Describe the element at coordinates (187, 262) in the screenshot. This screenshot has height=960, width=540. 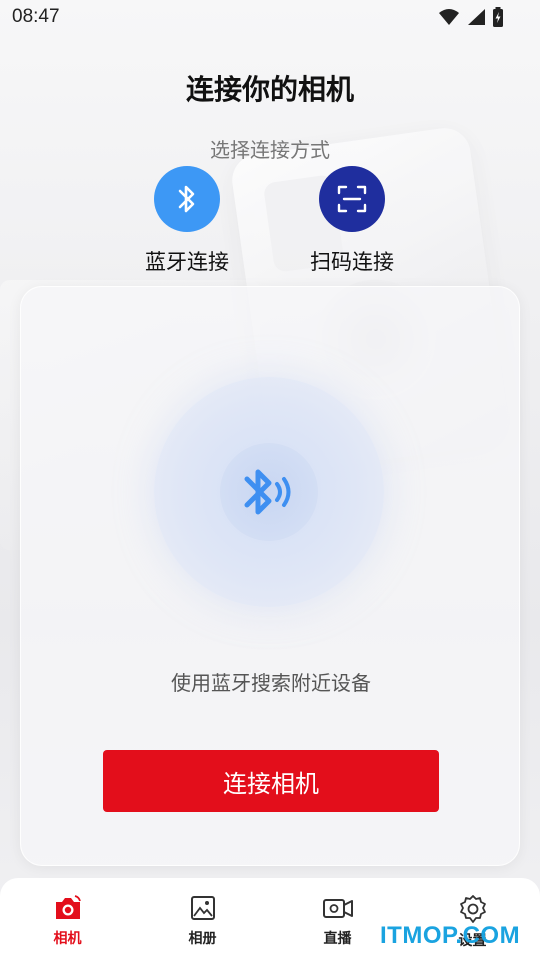
I see `bluetooth-connect-label: 蓝牙连接` at that location.